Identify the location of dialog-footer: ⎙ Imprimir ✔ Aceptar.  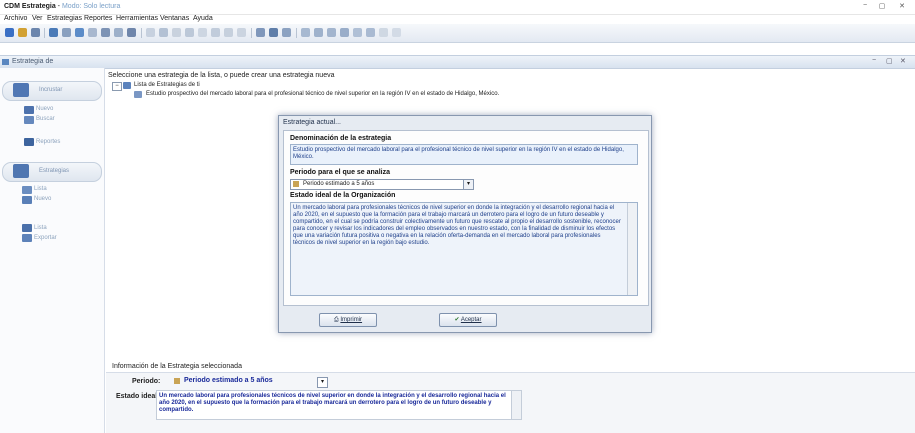
(465, 319).